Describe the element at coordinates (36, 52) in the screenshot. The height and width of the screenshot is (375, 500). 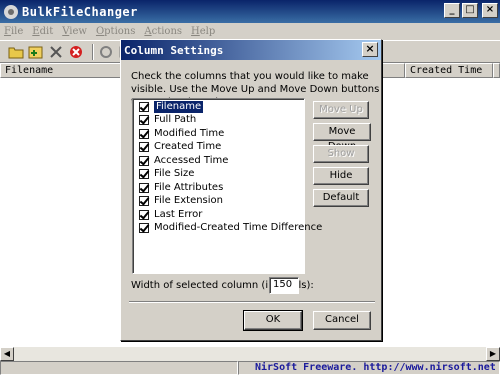
I see `add-files-icon` at that location.